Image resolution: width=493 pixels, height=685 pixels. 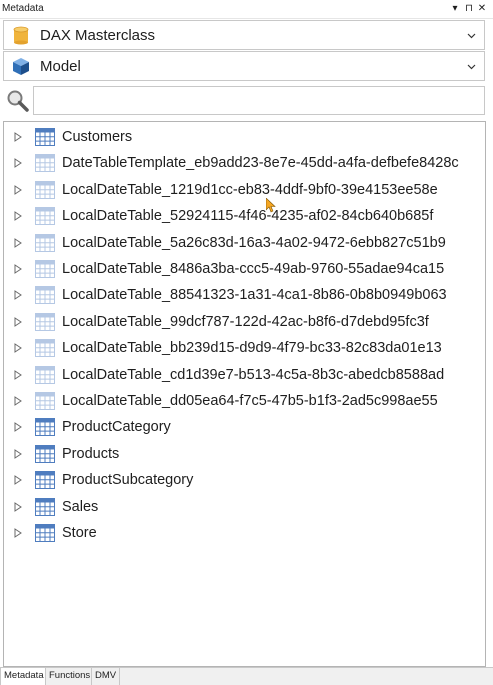 I want to click on tab-dmv: DMV, so click(x=106, y=676).